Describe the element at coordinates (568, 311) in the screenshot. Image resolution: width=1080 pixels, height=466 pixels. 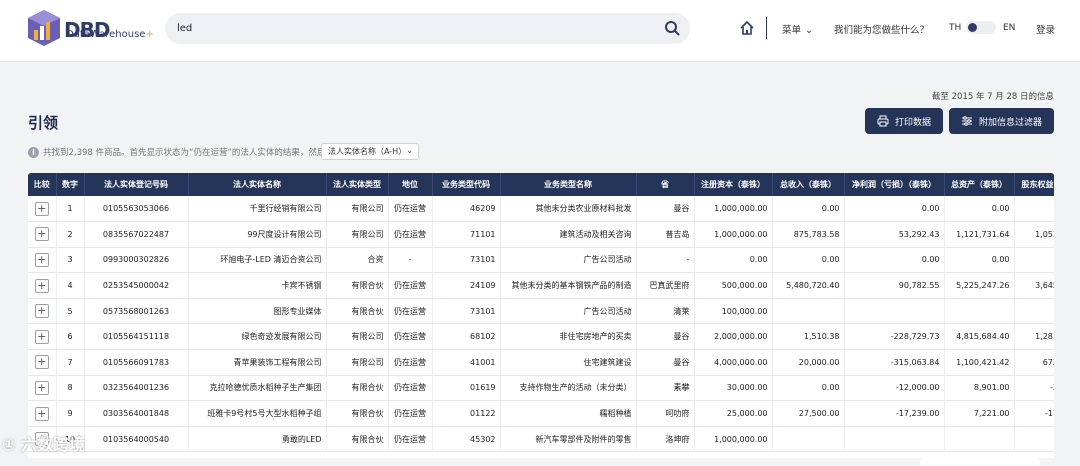
I see `cell-biz-name: 广告公司活动` at that location.